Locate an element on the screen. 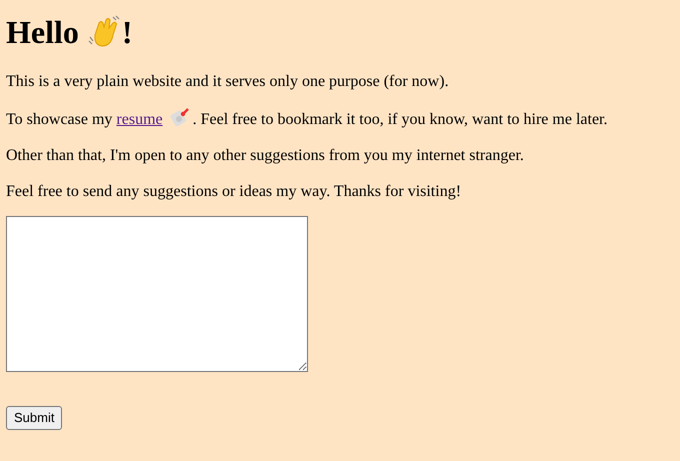 The image size is (680, 461). heading-exclamation: ! is located at coordinates (127, 32).